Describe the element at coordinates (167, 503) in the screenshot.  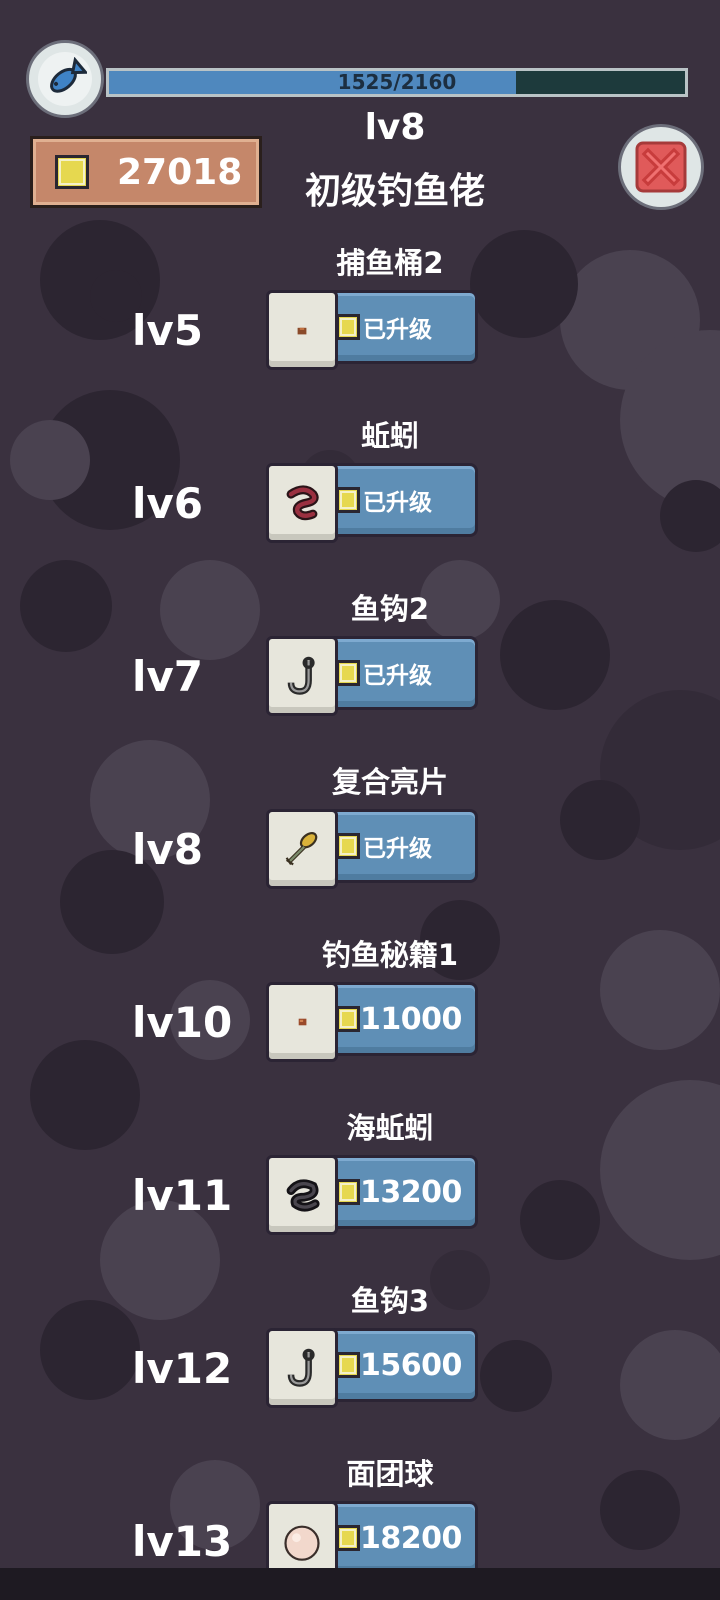
I see `required-level: lv6` at that location.